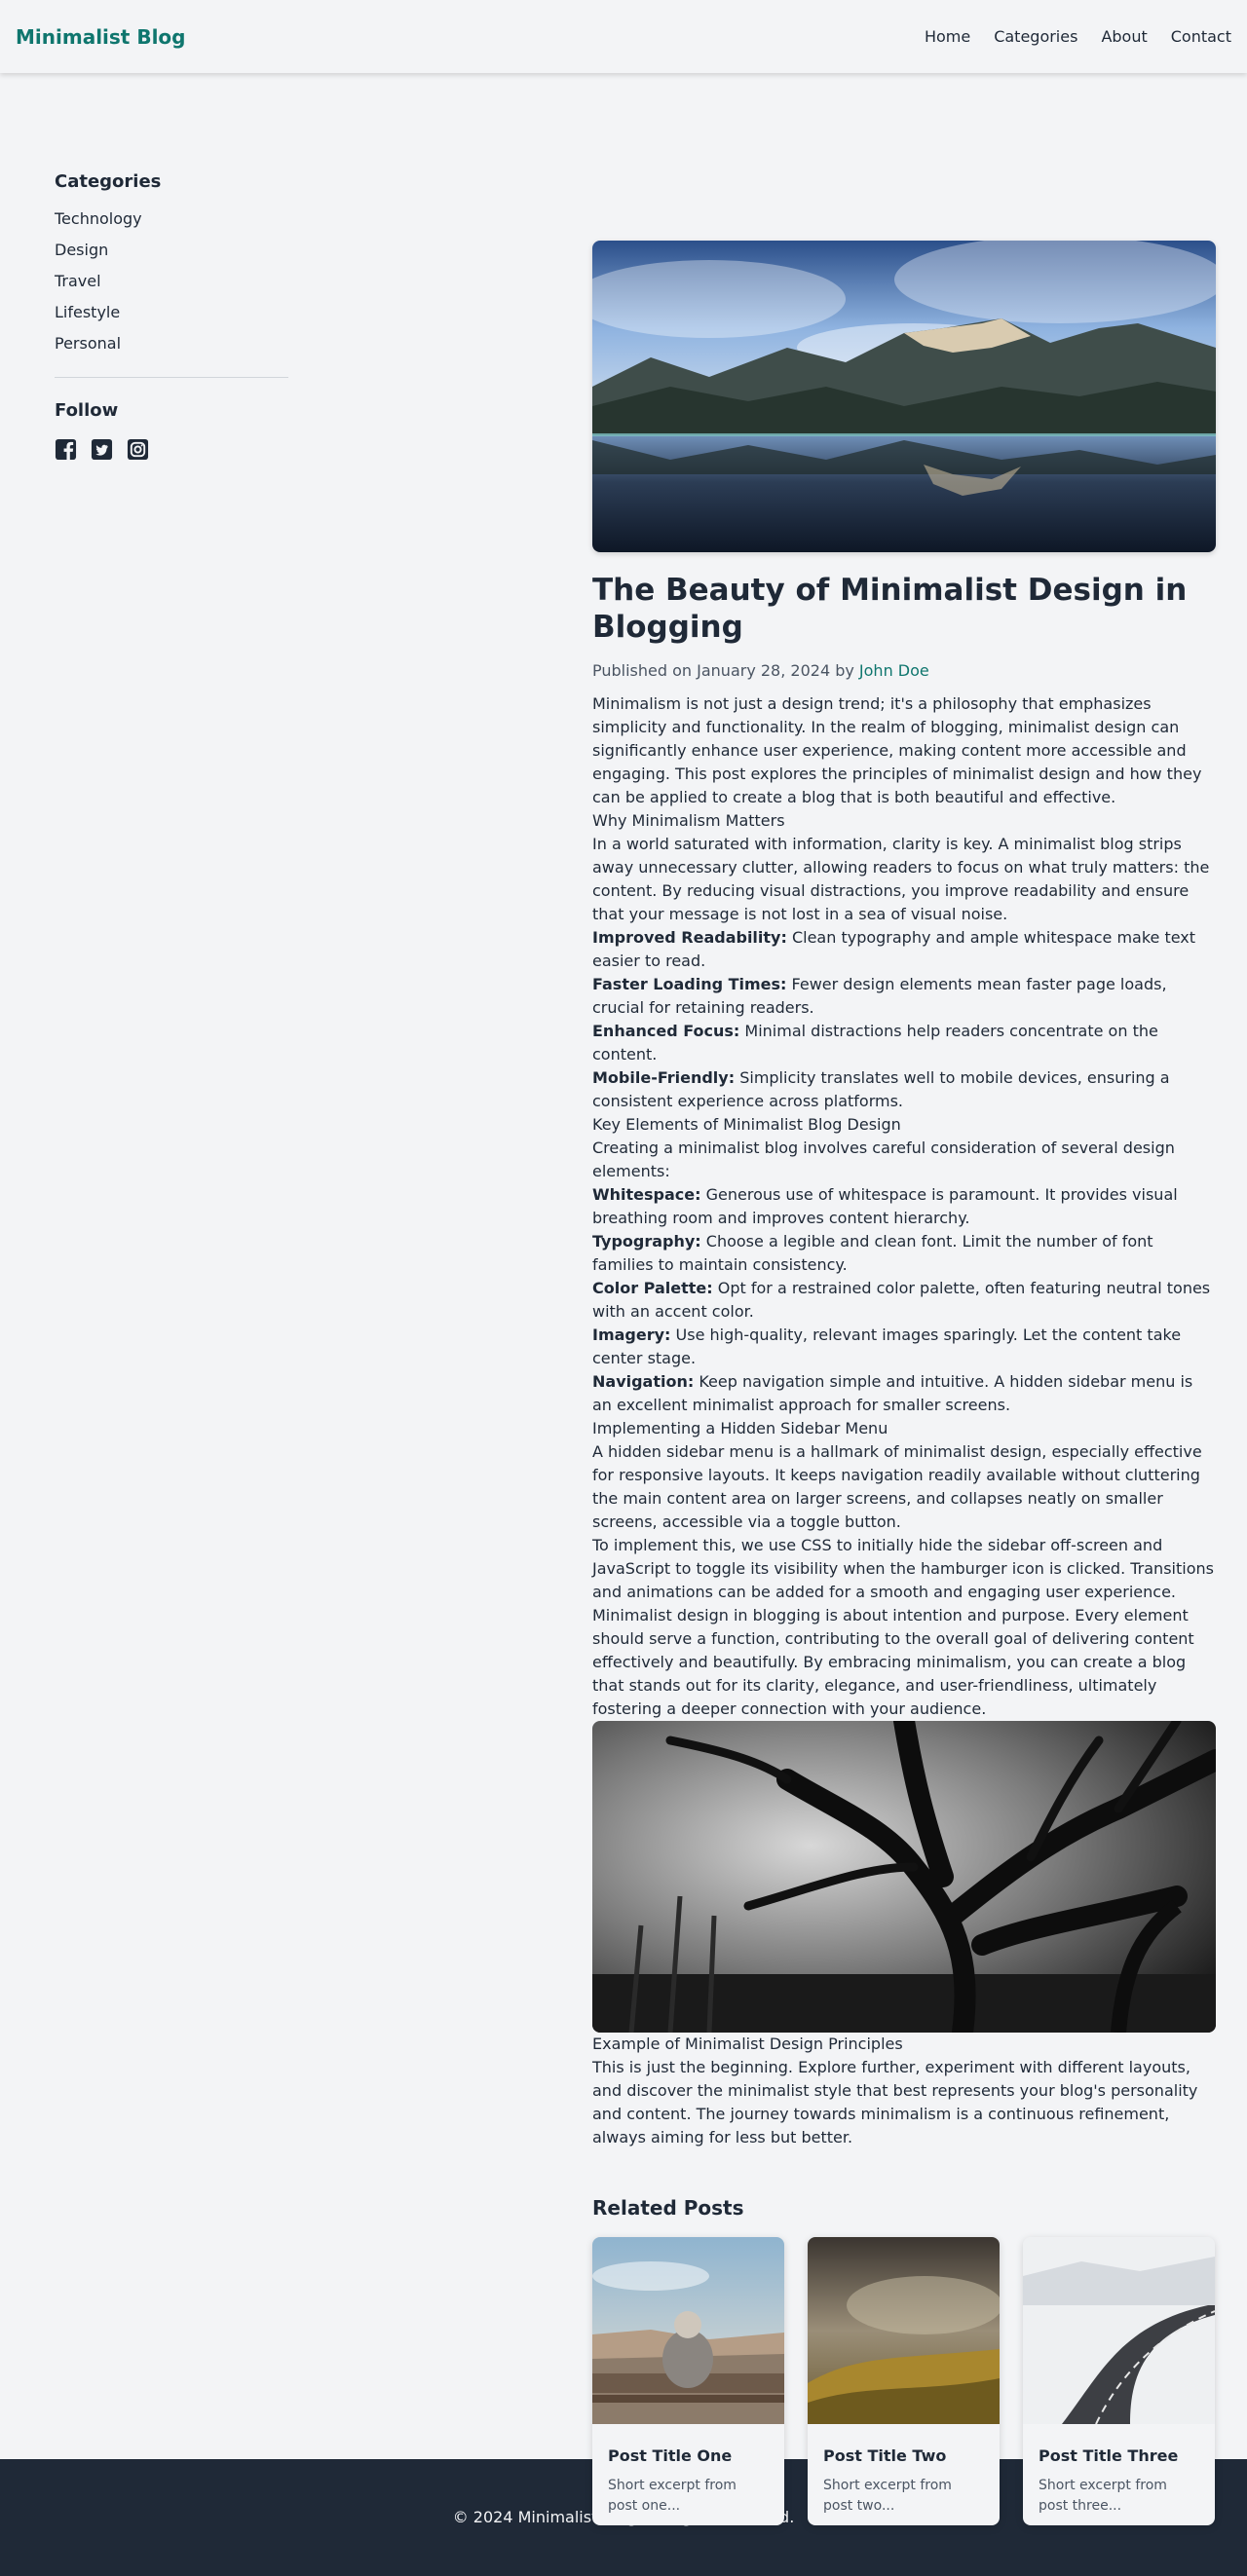 The width and height of the screenshot is (1247, 2576). What do you see at coordinates (108, 181) in the screenshot?
I see `categories-heading: Categories` at bounding box center [108, 181].